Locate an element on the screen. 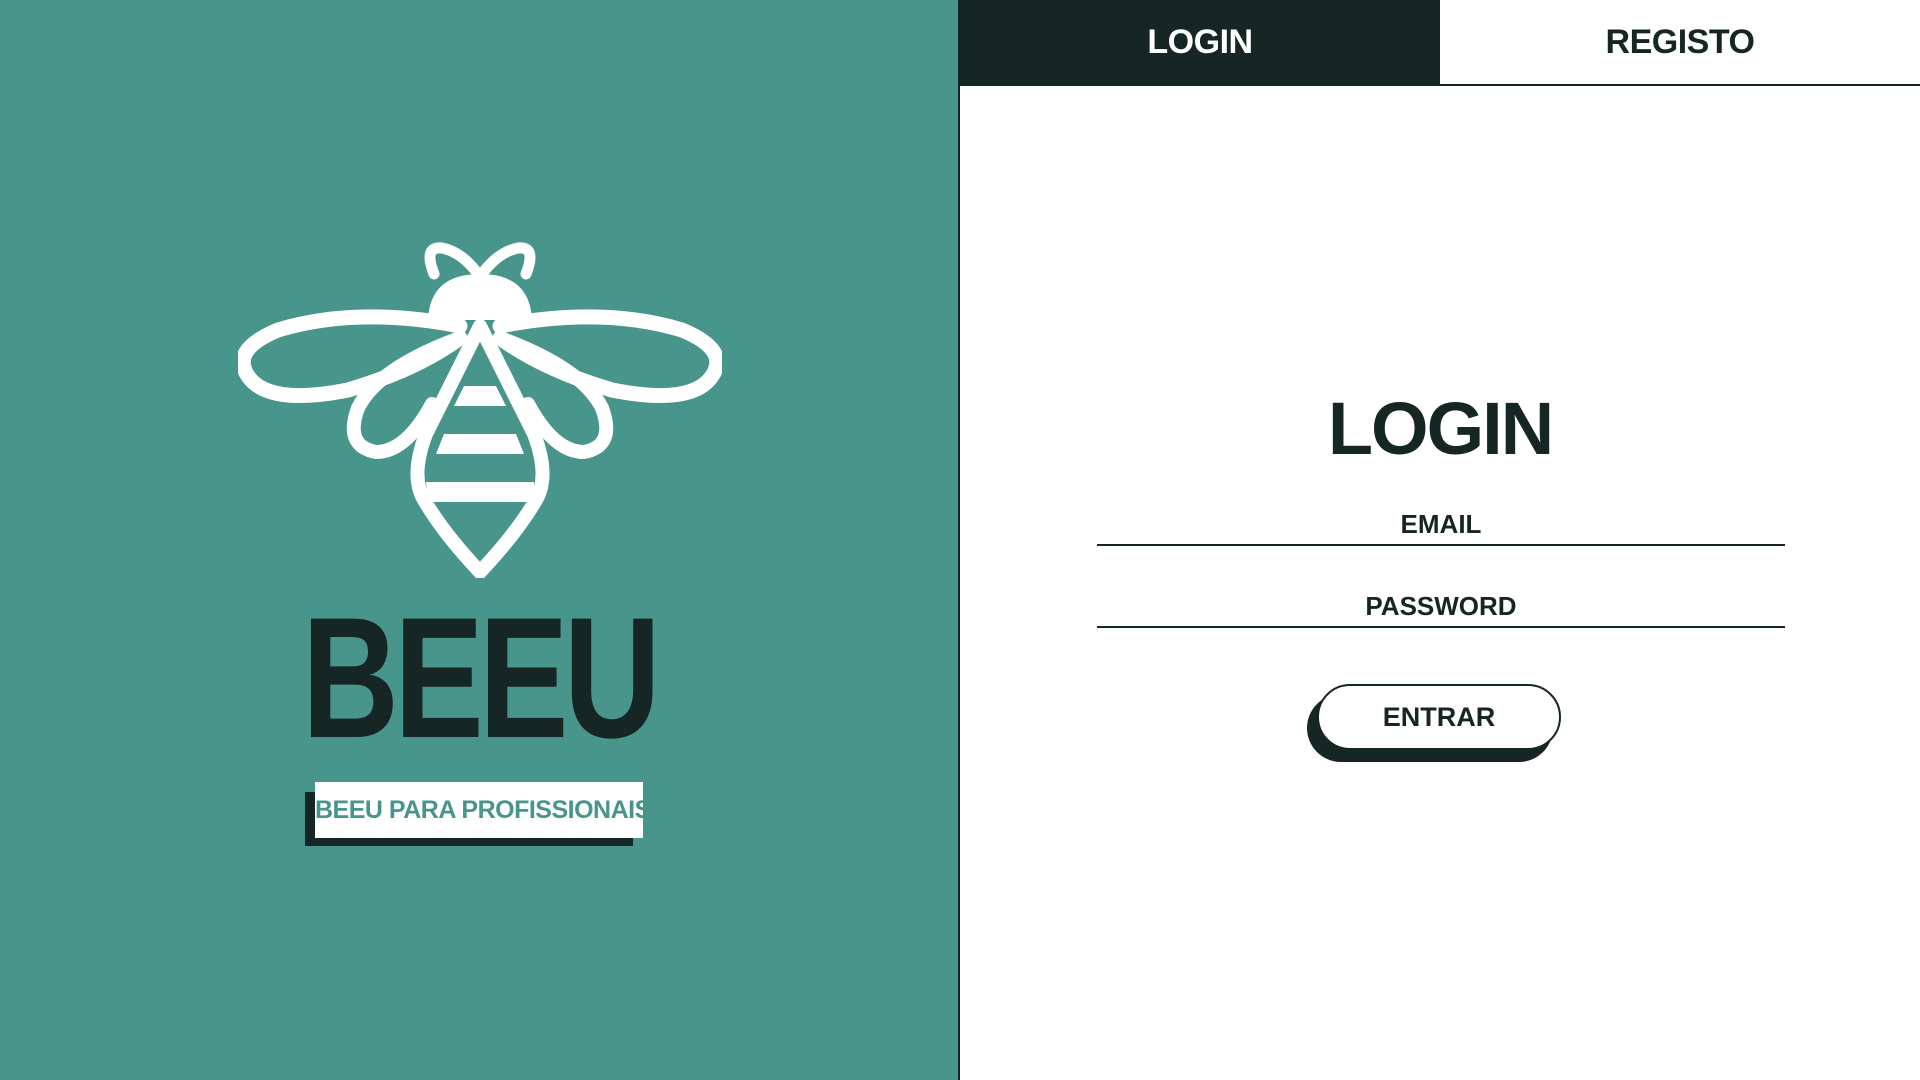 This screenshot has height=1080, width=1920. password-field is located at coordinates (1441, 607).